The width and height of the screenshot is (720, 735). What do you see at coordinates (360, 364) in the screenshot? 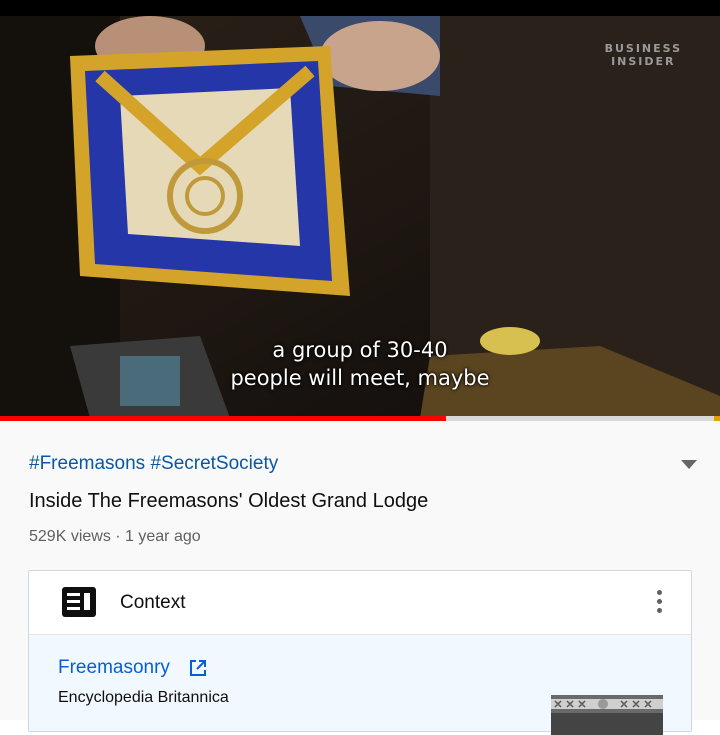
I see `video-caption: a group of 30-40 people will meet, maybe` at bounding box center [360, 364].